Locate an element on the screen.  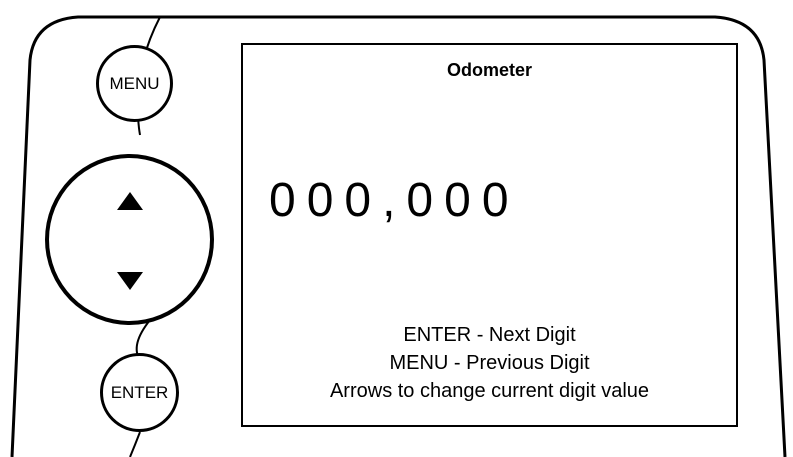
menu-button: MENU is located at coordinates (134, 83).